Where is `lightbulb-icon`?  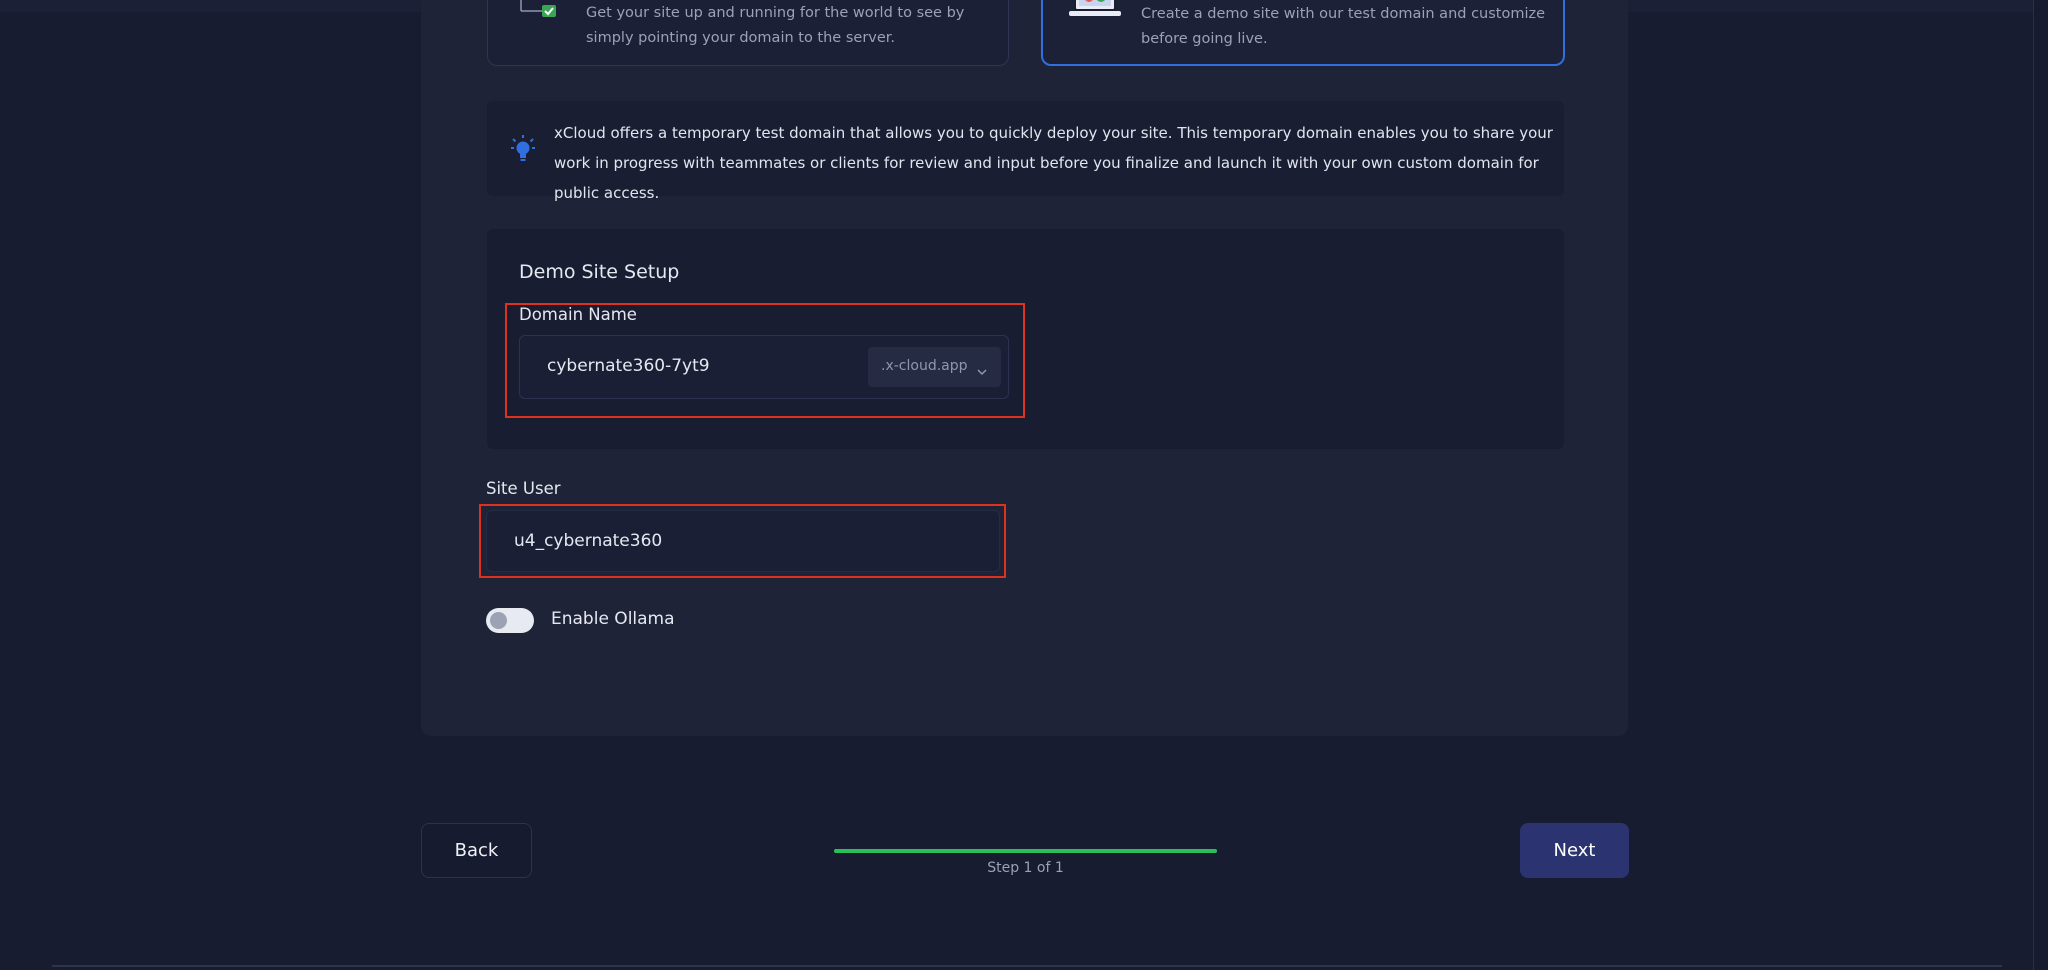 lightbulb-icon is located at coordinates (523, 151).